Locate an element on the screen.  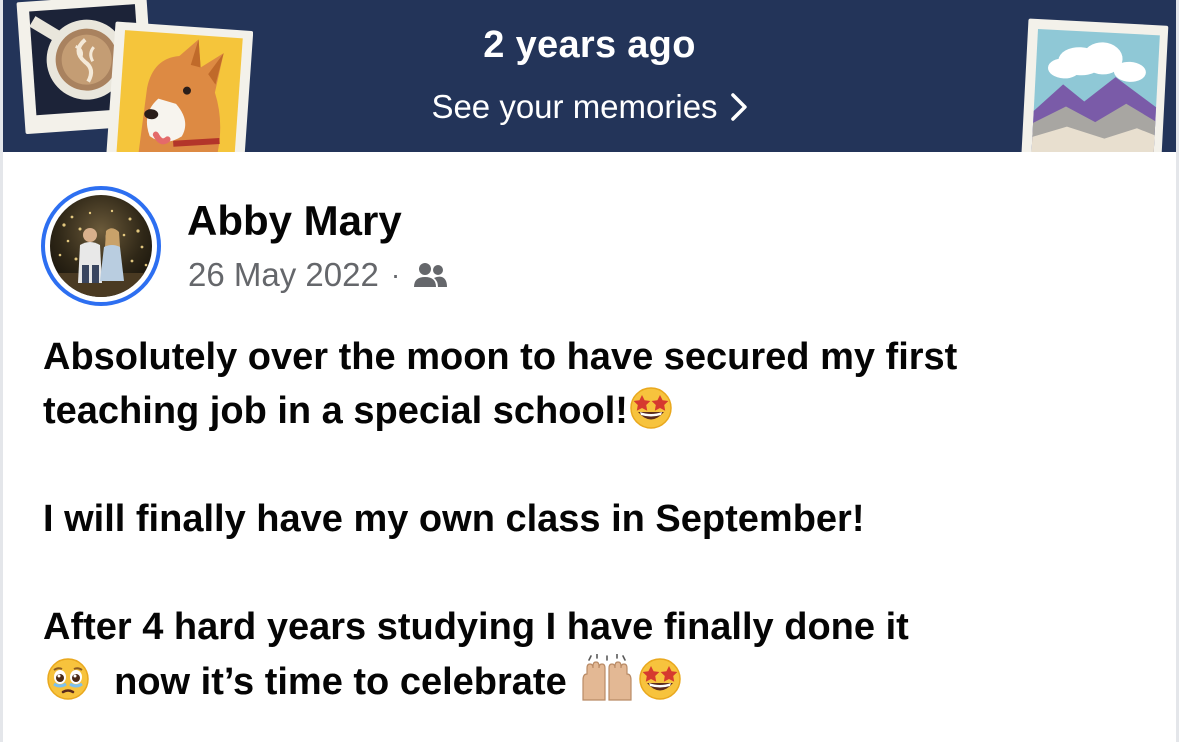
post-date: 26 May 2022 is located at coordinates (283, 275).